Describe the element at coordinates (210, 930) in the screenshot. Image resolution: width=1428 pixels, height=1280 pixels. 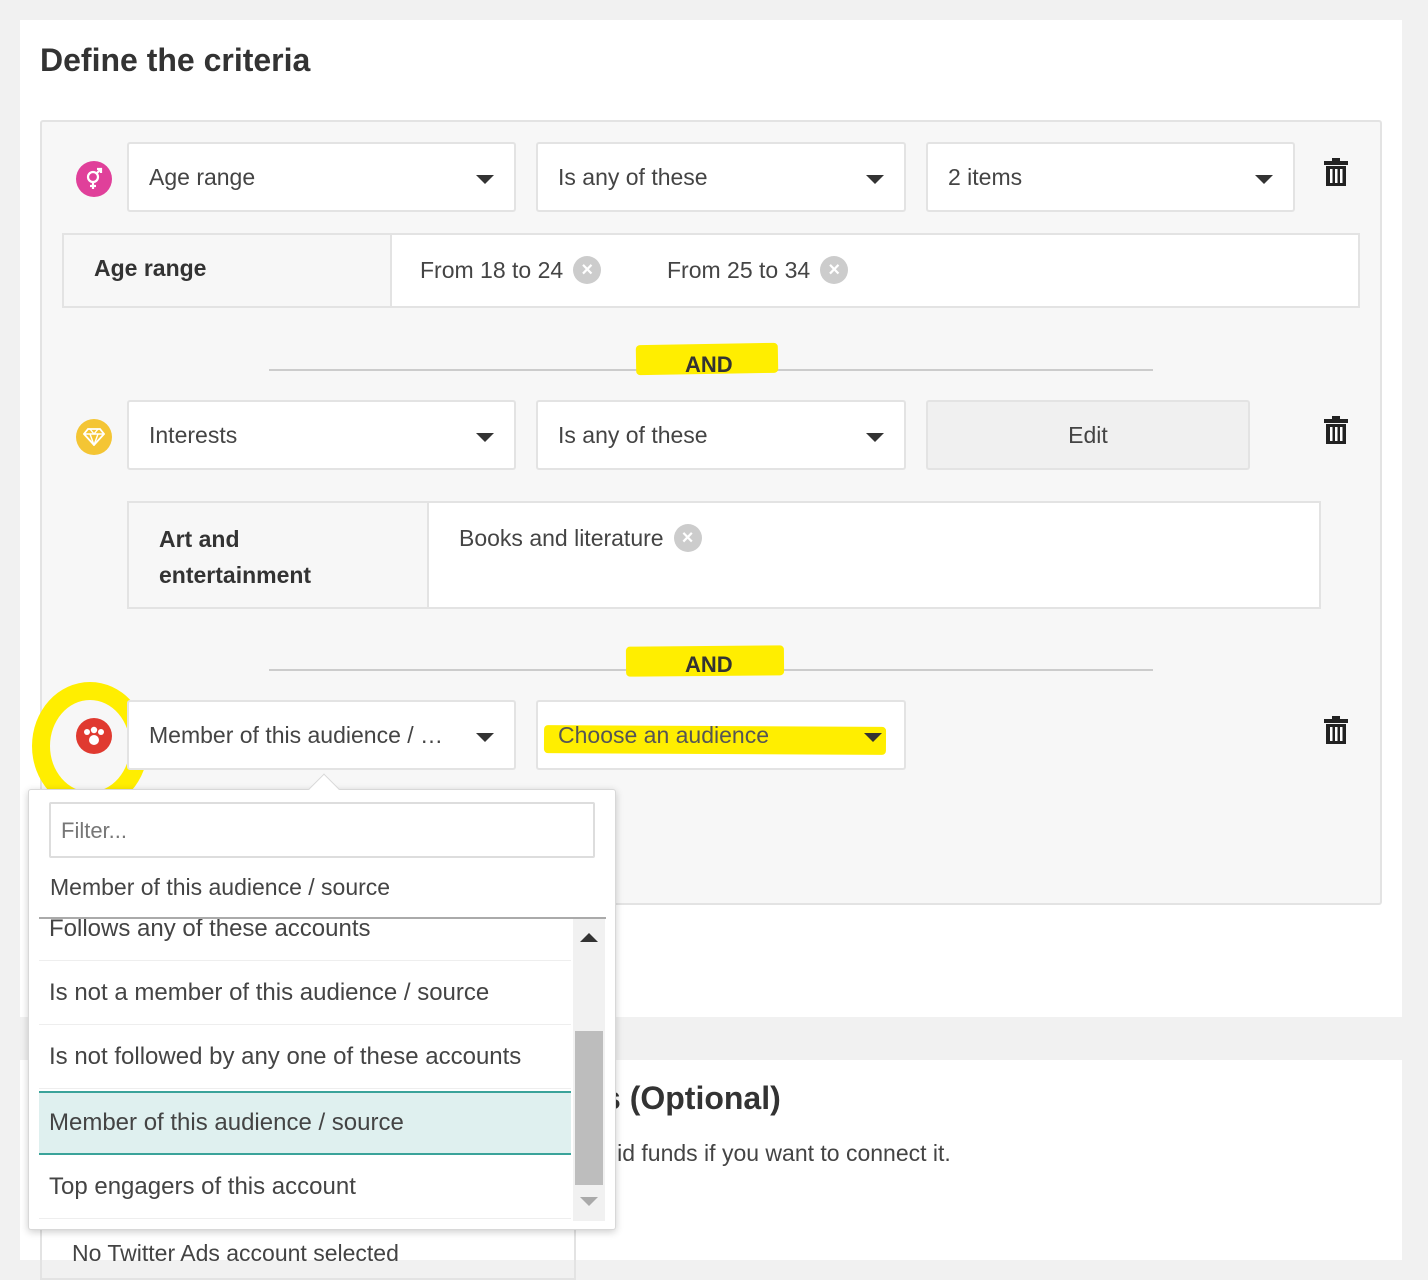
I see `option-label: Follows any of these accounts` at that location.